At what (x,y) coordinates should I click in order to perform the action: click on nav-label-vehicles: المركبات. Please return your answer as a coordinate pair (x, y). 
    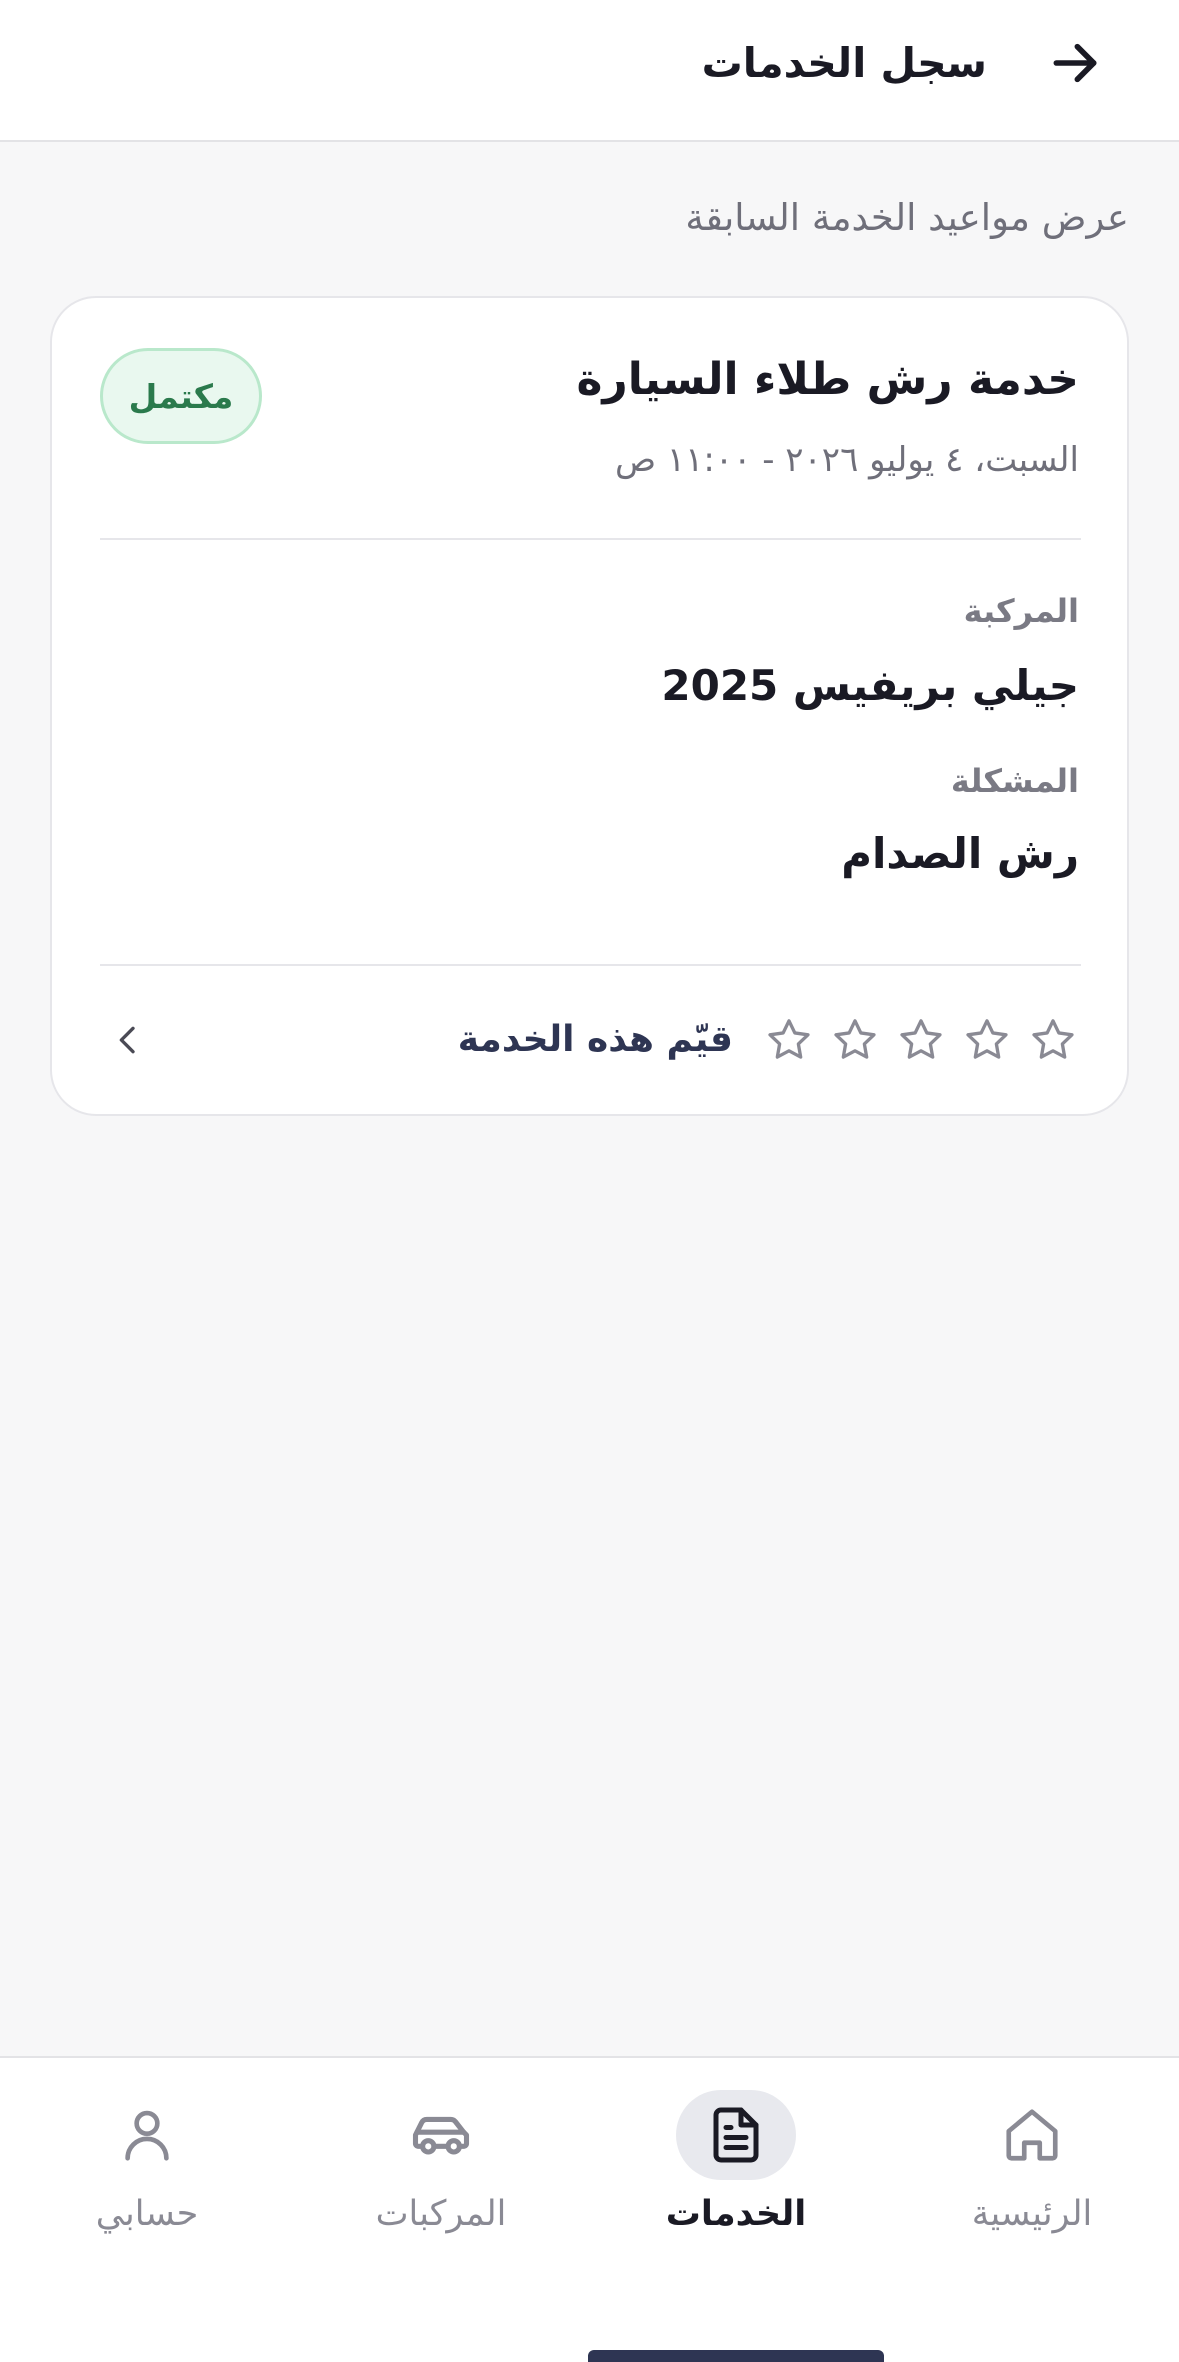
    Looking at the image, I should click on (441, 2214).